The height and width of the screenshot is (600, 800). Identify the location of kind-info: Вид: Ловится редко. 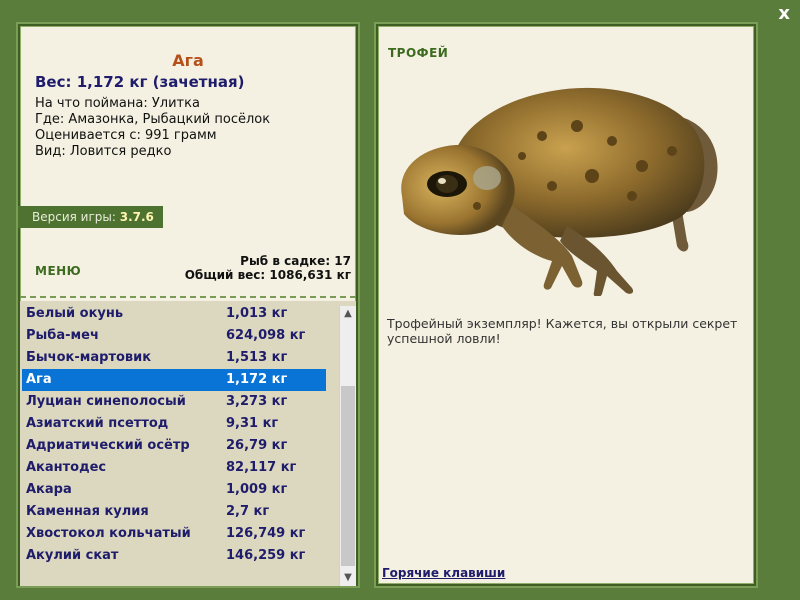
(103, 151).